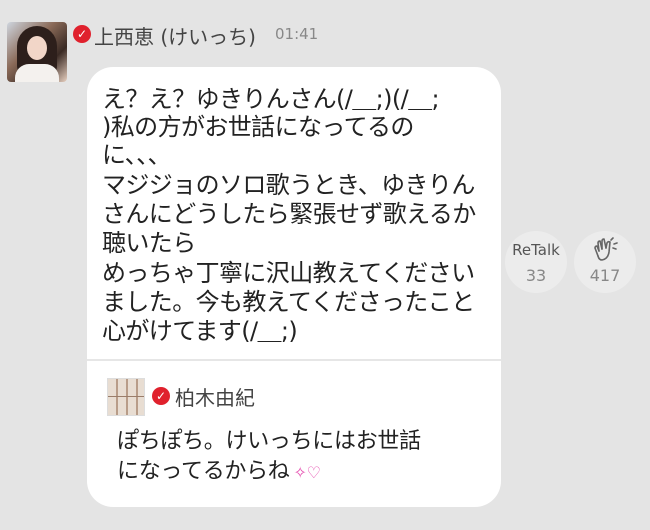 The height and width of the screenshot is (530, 650). What do you see at coordinates (215, 396) in the screenshot?
I see `quoted-name: 柏木由紀` at bounding box center [215, 396].